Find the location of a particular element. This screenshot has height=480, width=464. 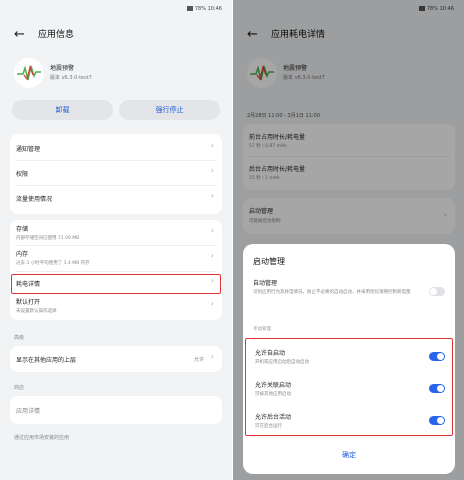

allow-auto-launch-desc: 开机或应用启动后自动启动 is located at coordinates (282, 362).